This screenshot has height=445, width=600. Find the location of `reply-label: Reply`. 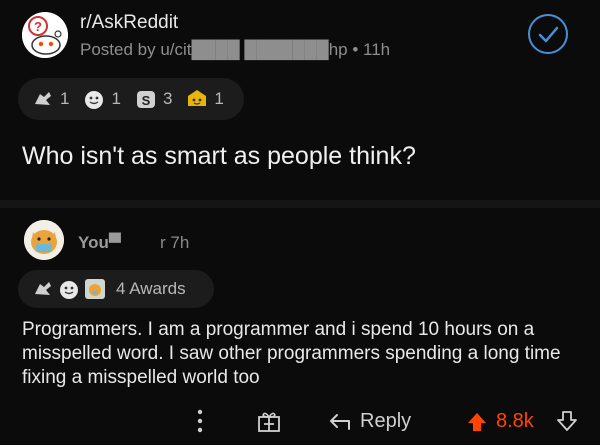

reply-label: Reply is located at coordinates (386, 421).